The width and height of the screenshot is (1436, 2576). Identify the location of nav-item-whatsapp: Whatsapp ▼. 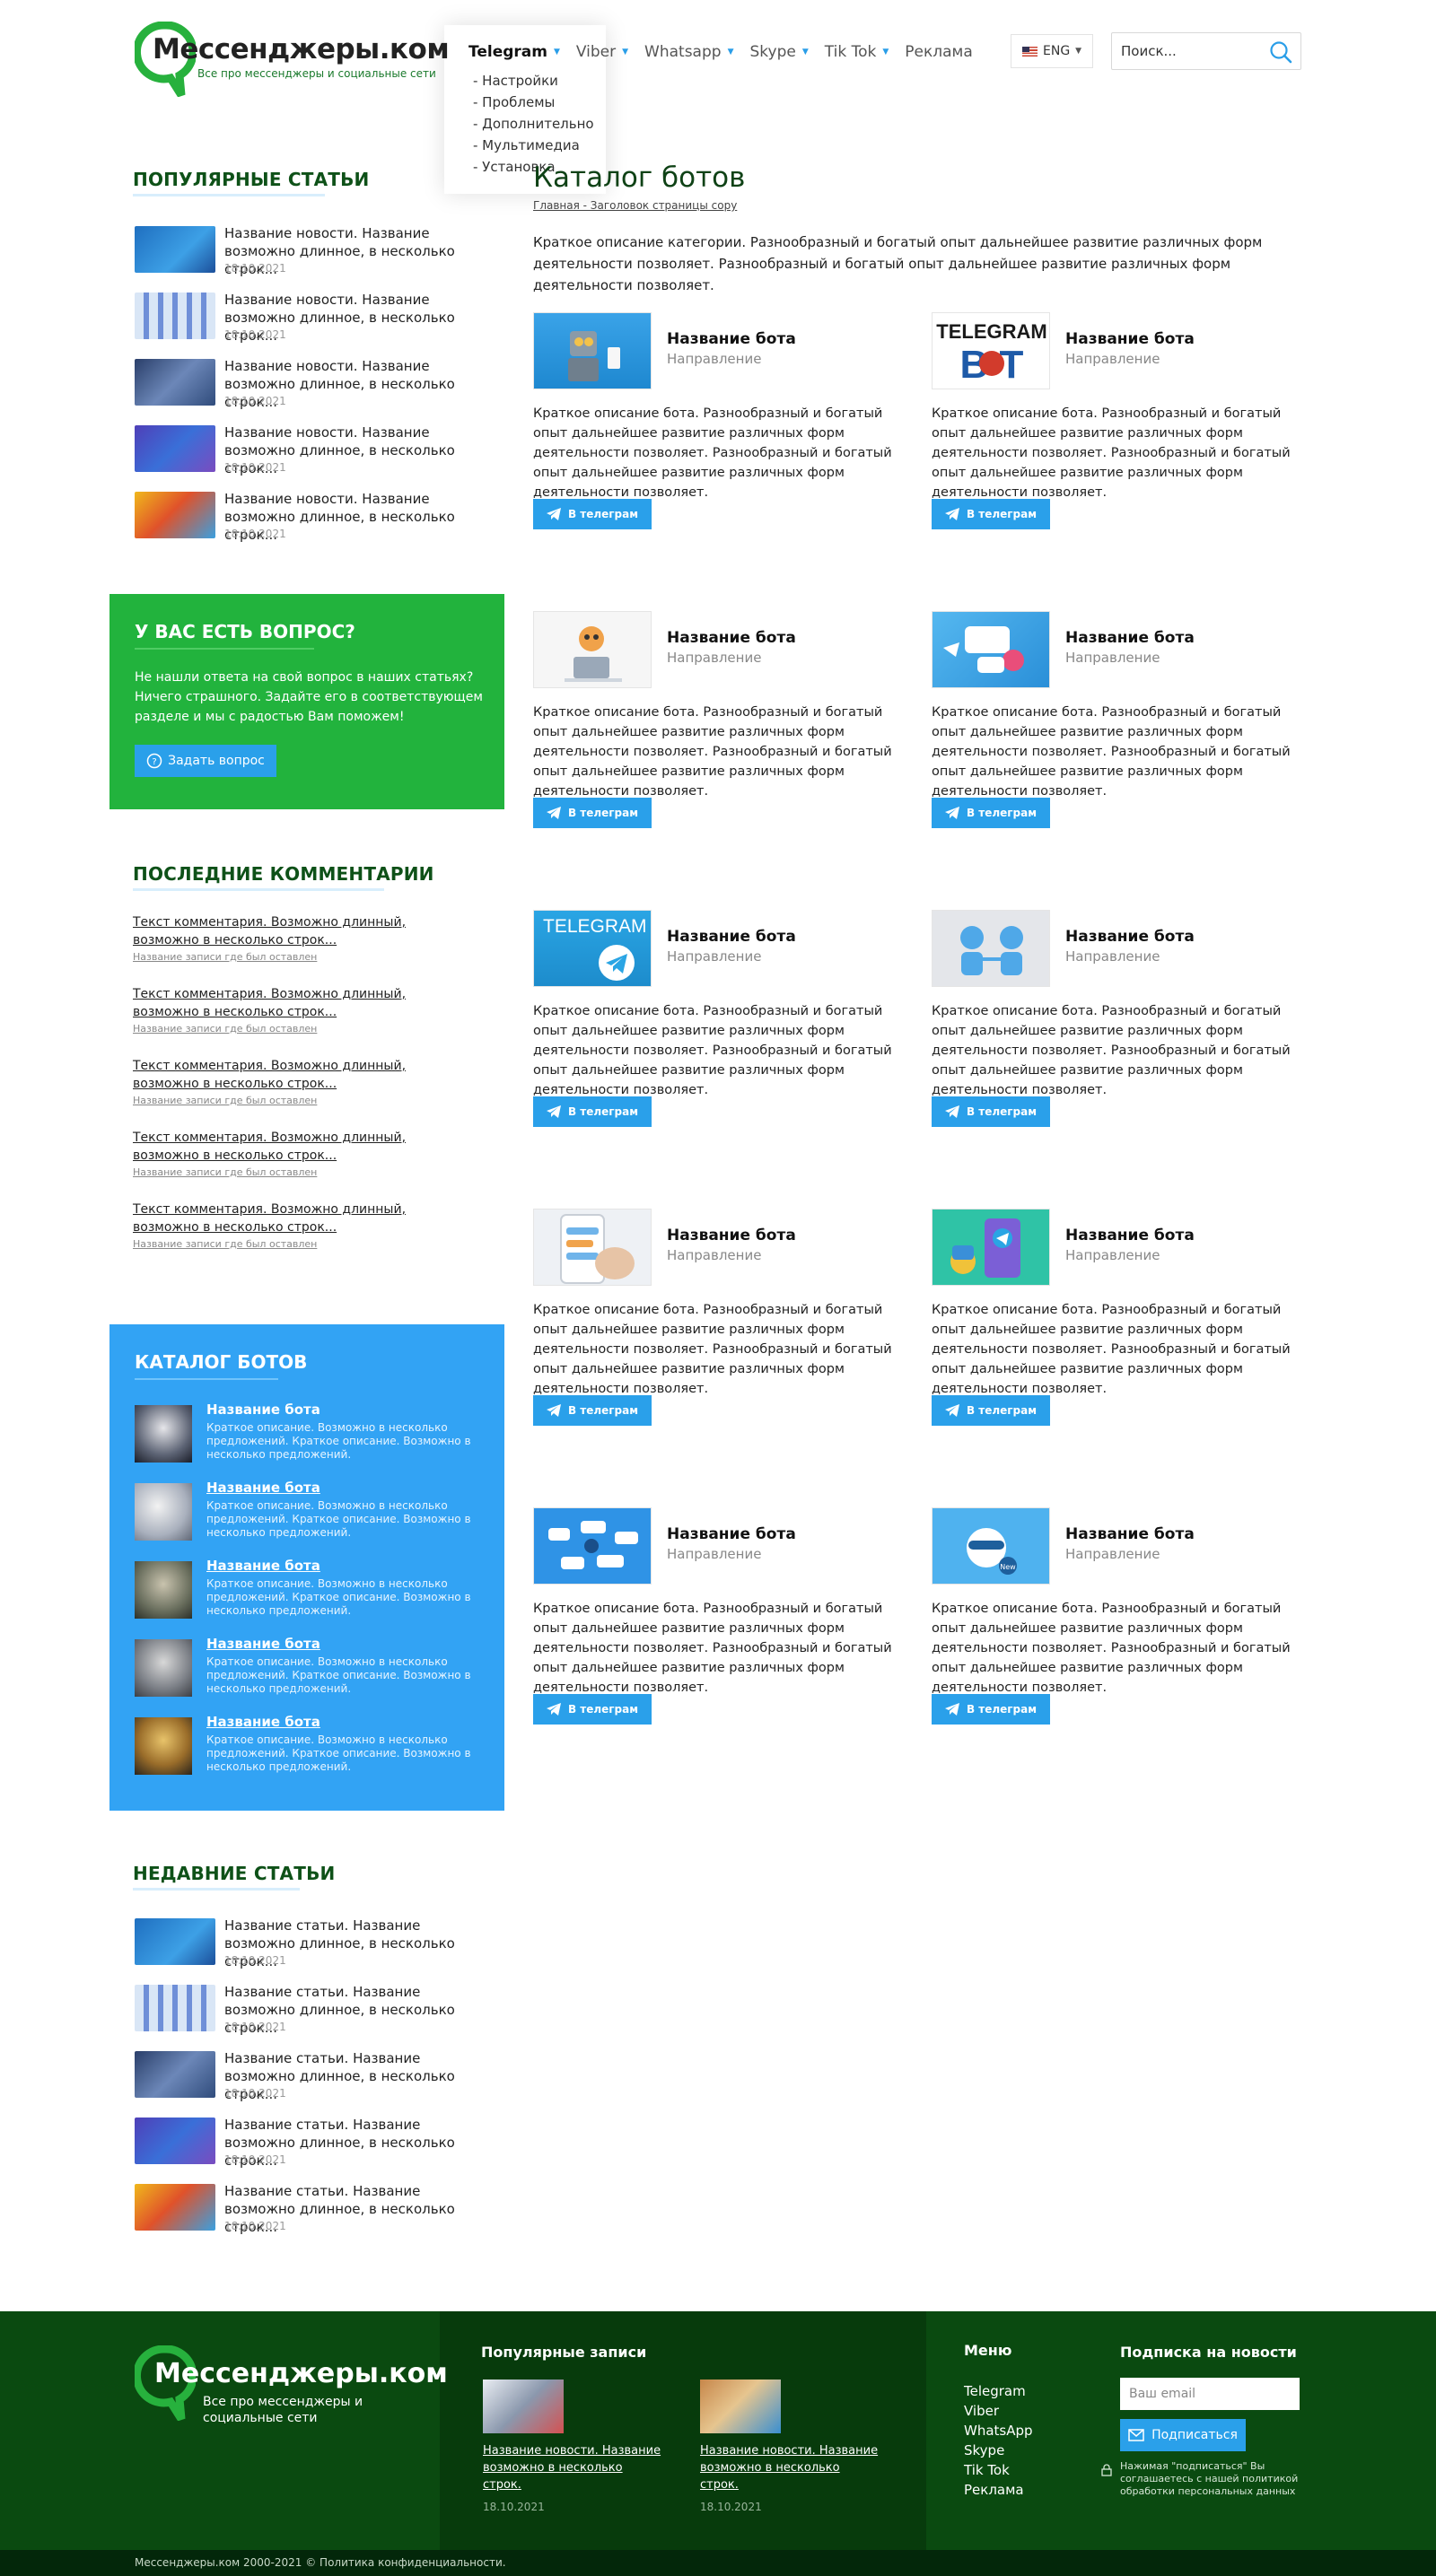
(688, 52).